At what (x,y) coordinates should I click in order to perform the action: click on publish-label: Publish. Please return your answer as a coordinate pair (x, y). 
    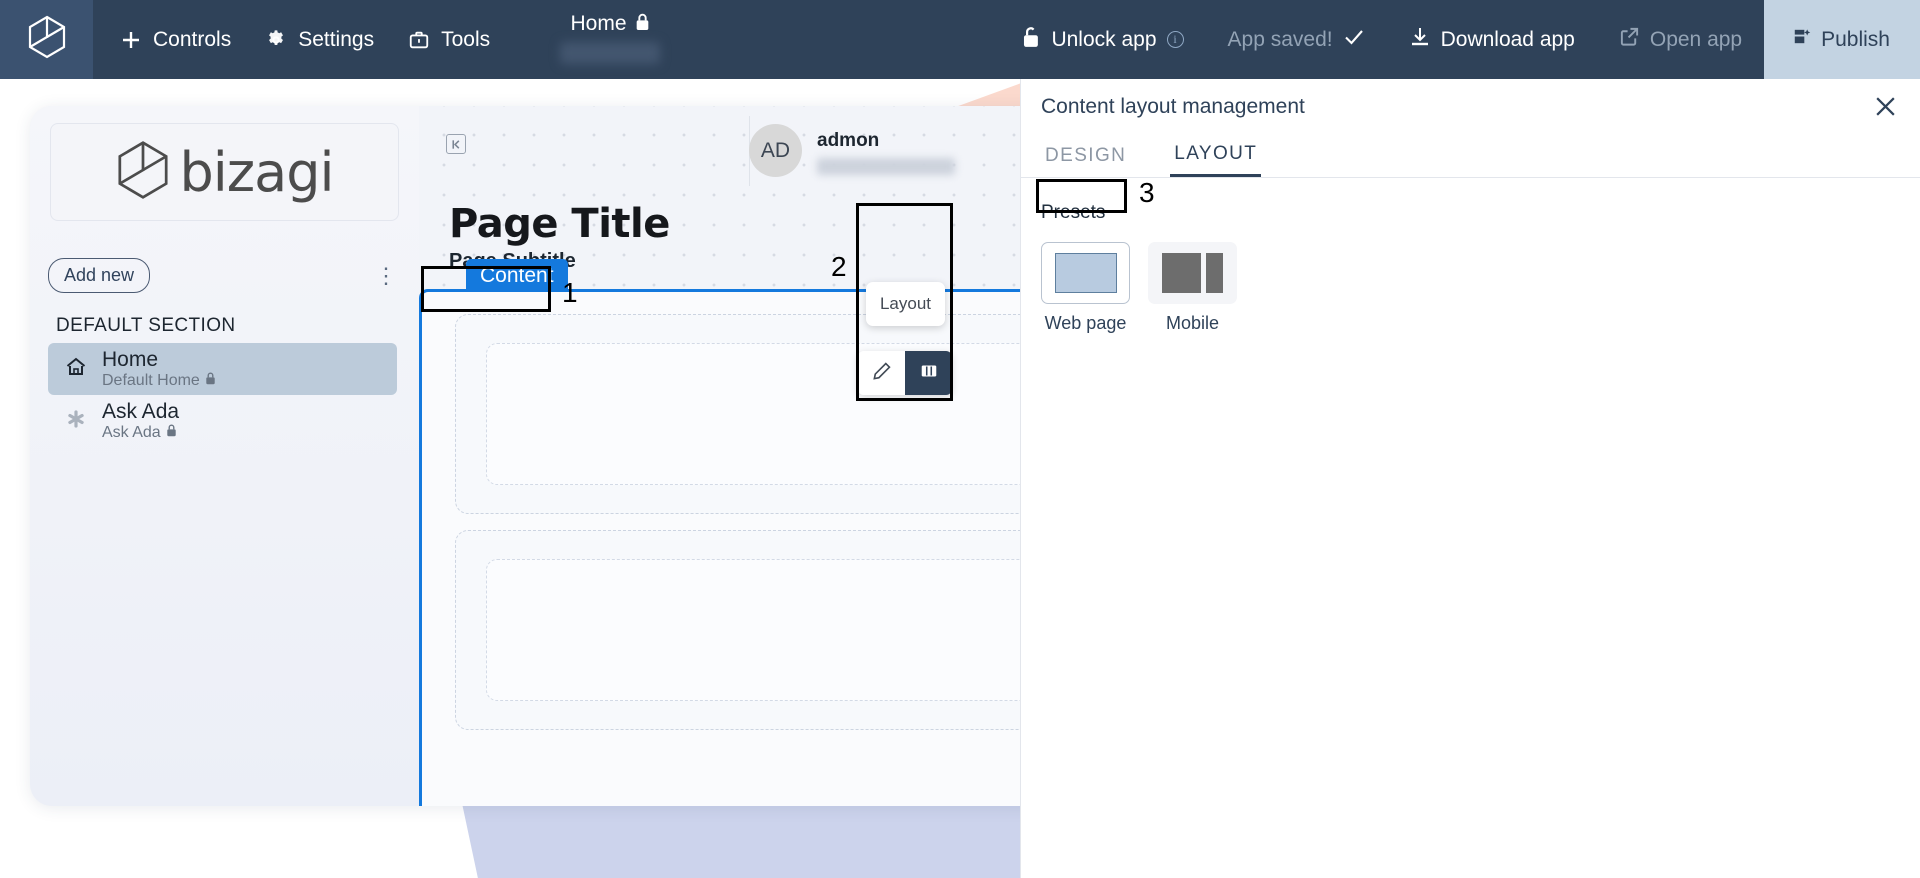
    Looking at the image, I should click on (1855, 39).